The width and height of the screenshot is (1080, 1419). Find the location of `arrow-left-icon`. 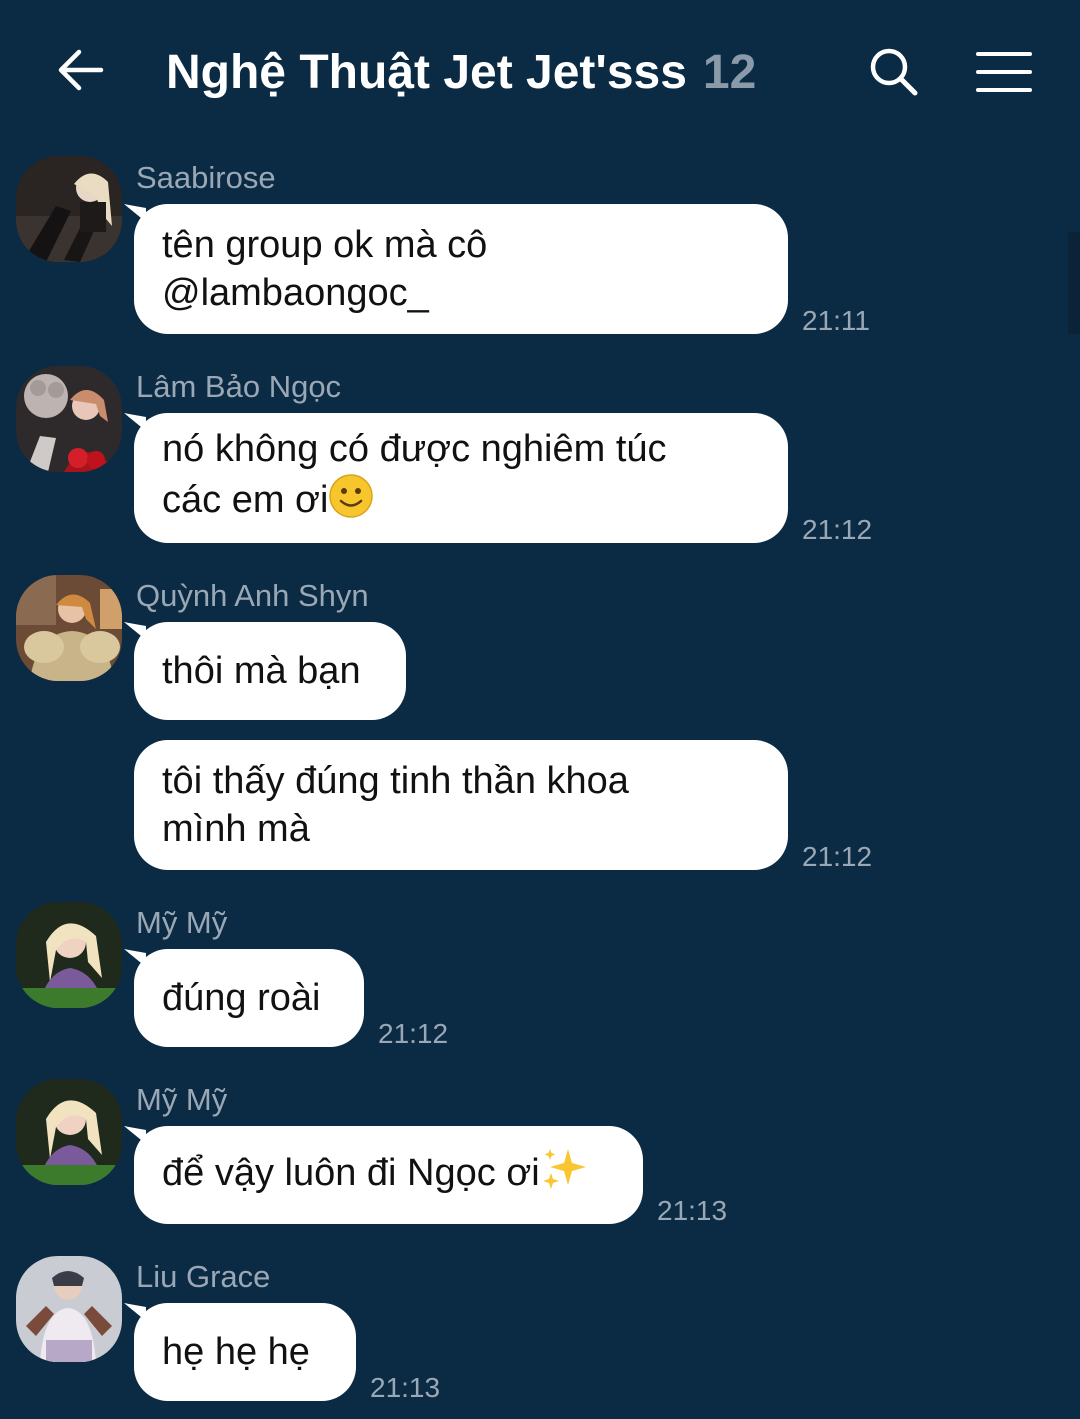

arrow-left-icon is located at coordinates (81, 70).